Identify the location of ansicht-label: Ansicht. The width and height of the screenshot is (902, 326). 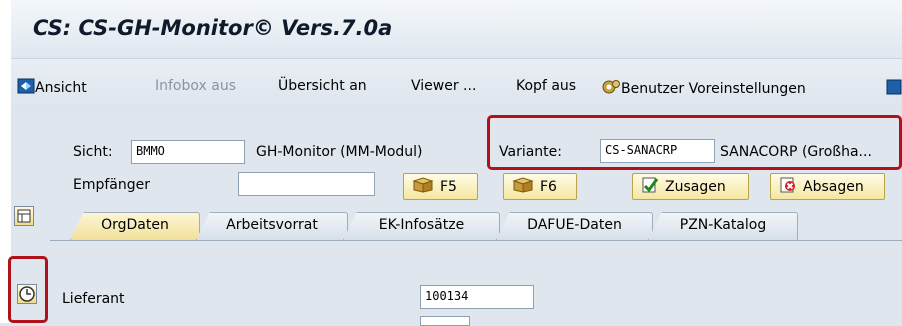
(61, 88).